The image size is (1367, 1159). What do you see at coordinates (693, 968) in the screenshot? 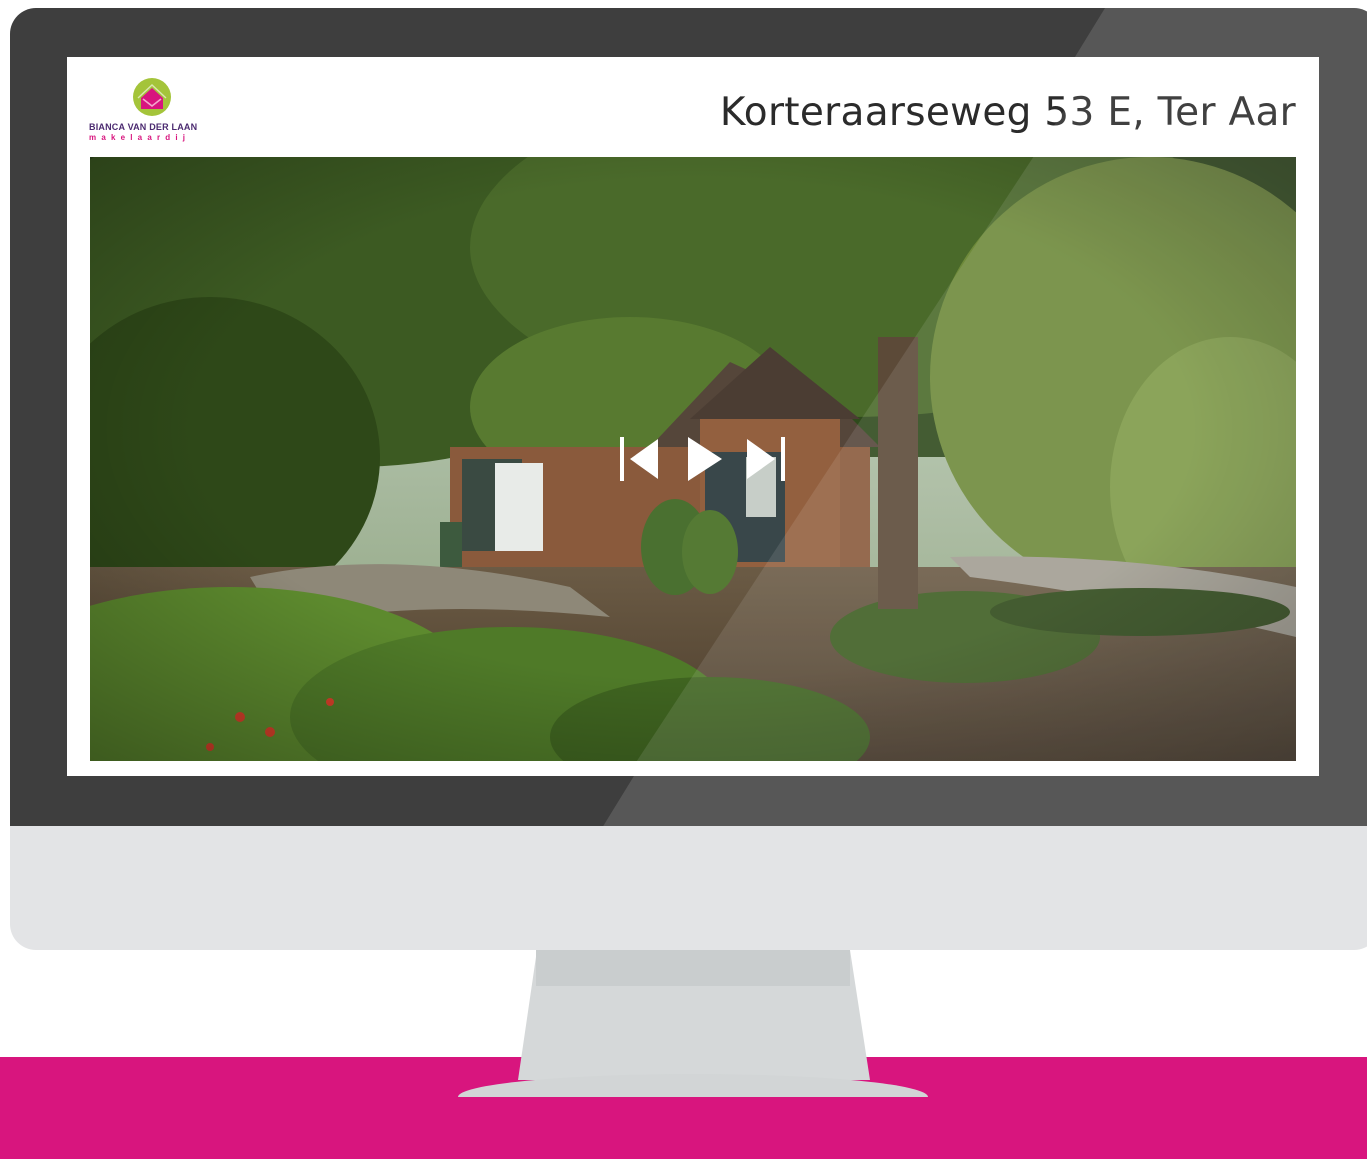
I see `monitor-stand-shadow` at bounding box center [693, 968].